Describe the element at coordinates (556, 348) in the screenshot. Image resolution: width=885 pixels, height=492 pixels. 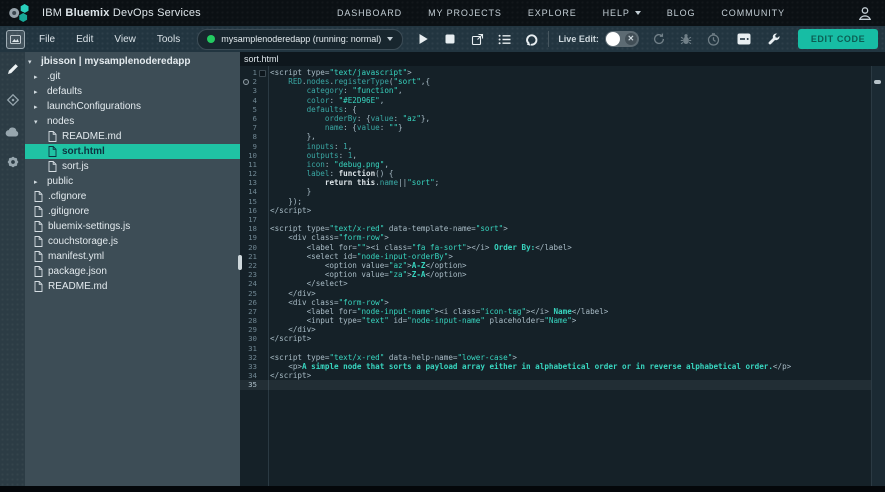
I see `code-line: 31` at that location.